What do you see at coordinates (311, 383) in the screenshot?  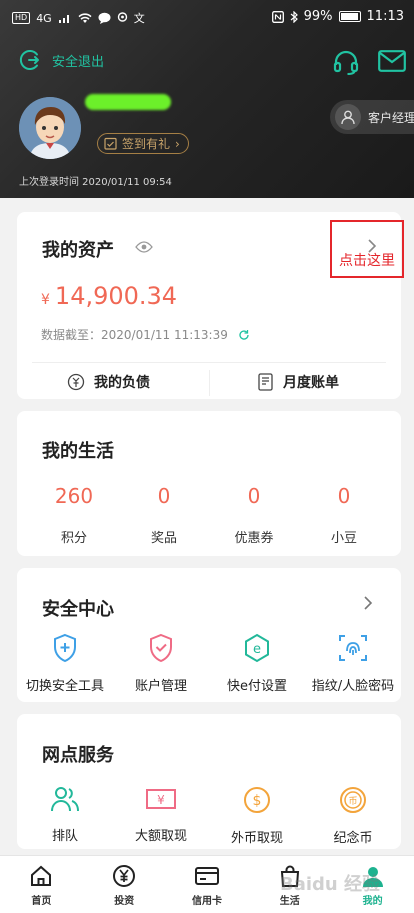 I see `bill-label: 月度账单` at bounding box center [311, 383].